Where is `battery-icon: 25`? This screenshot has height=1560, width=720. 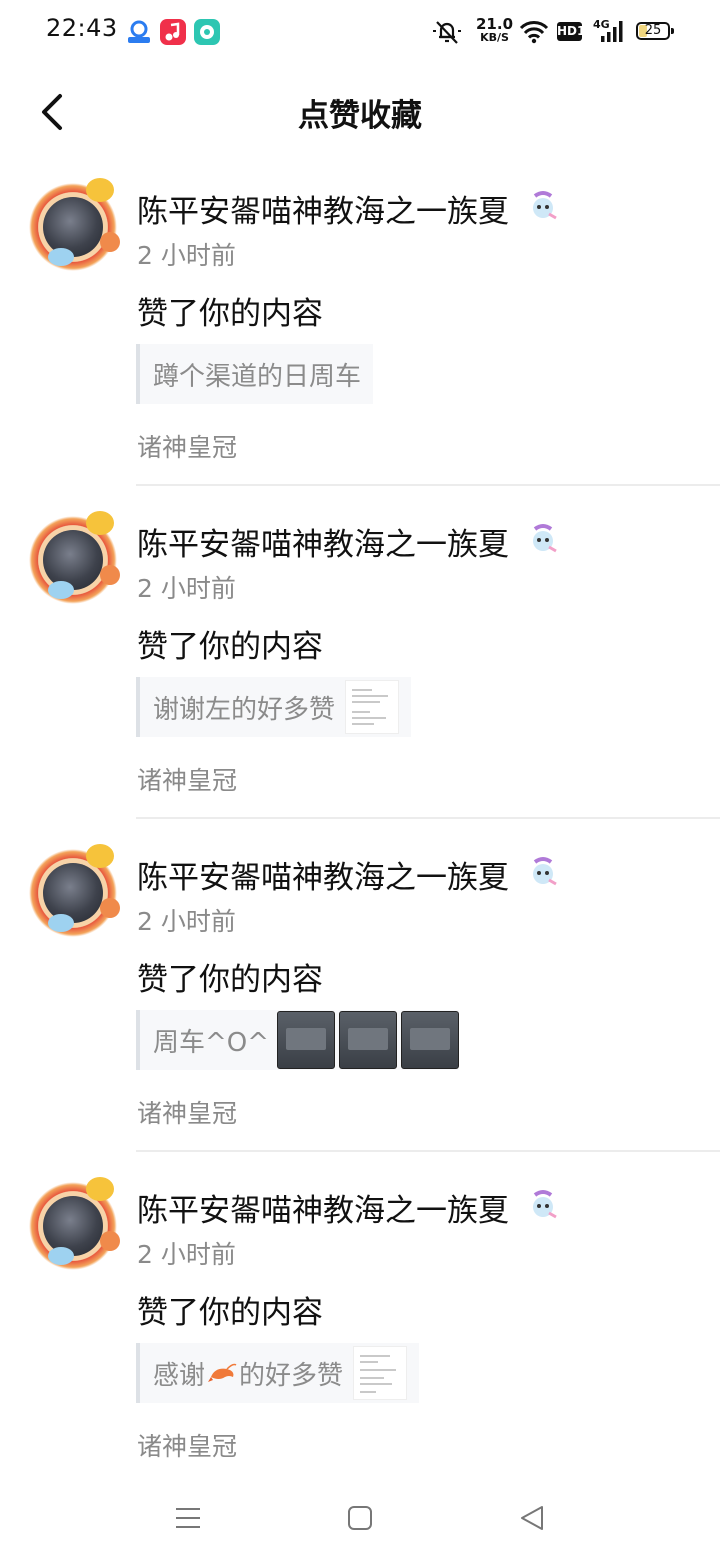
battery-icon: 25 is located at coordinates (655, 31).